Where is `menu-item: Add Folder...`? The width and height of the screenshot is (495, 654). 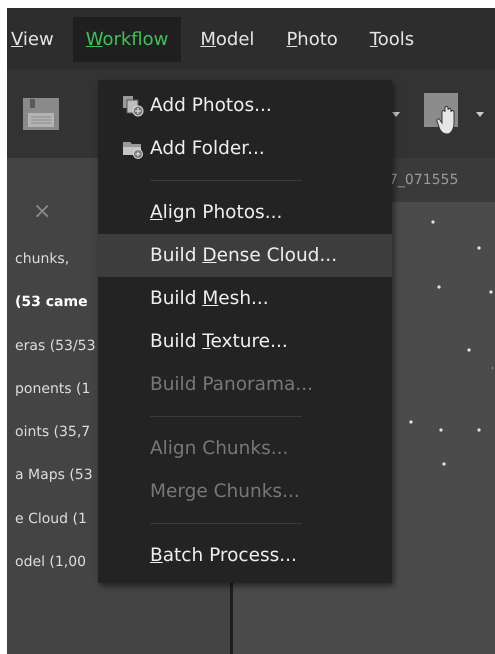 menu-item: Add Folder... is located at coordinates (245, 148).